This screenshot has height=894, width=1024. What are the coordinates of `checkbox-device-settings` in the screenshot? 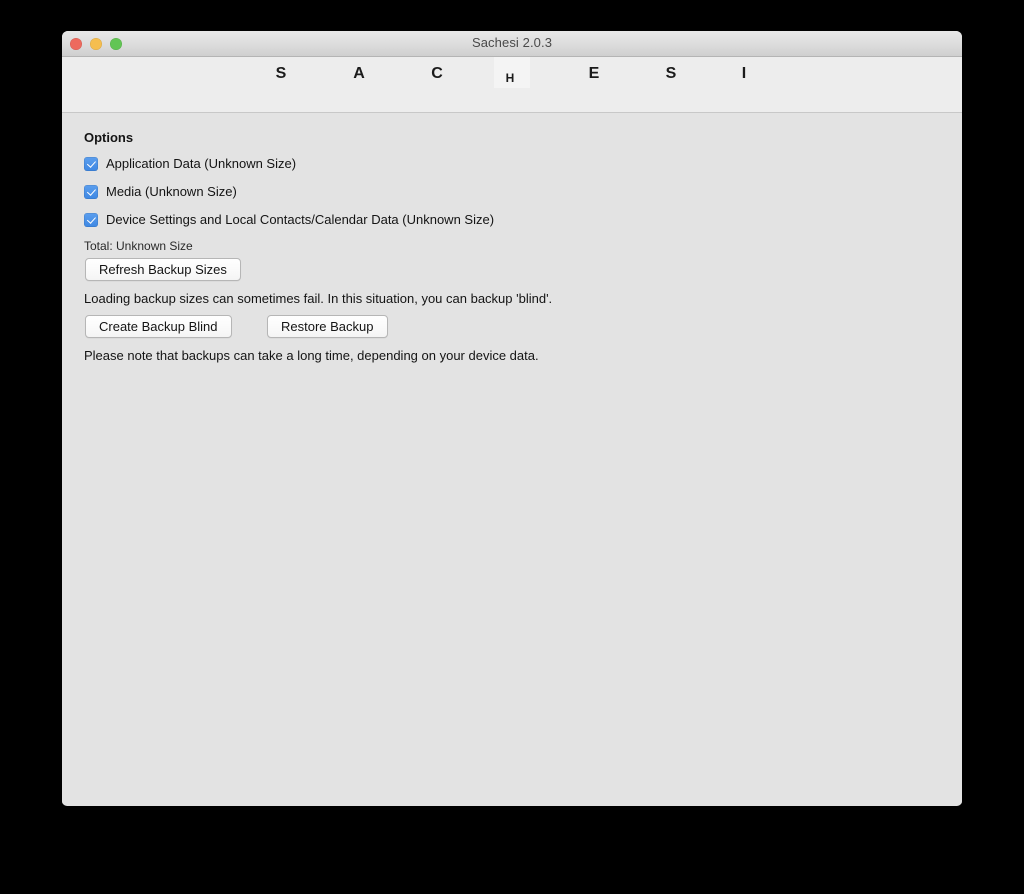 It's located at (91, 219).